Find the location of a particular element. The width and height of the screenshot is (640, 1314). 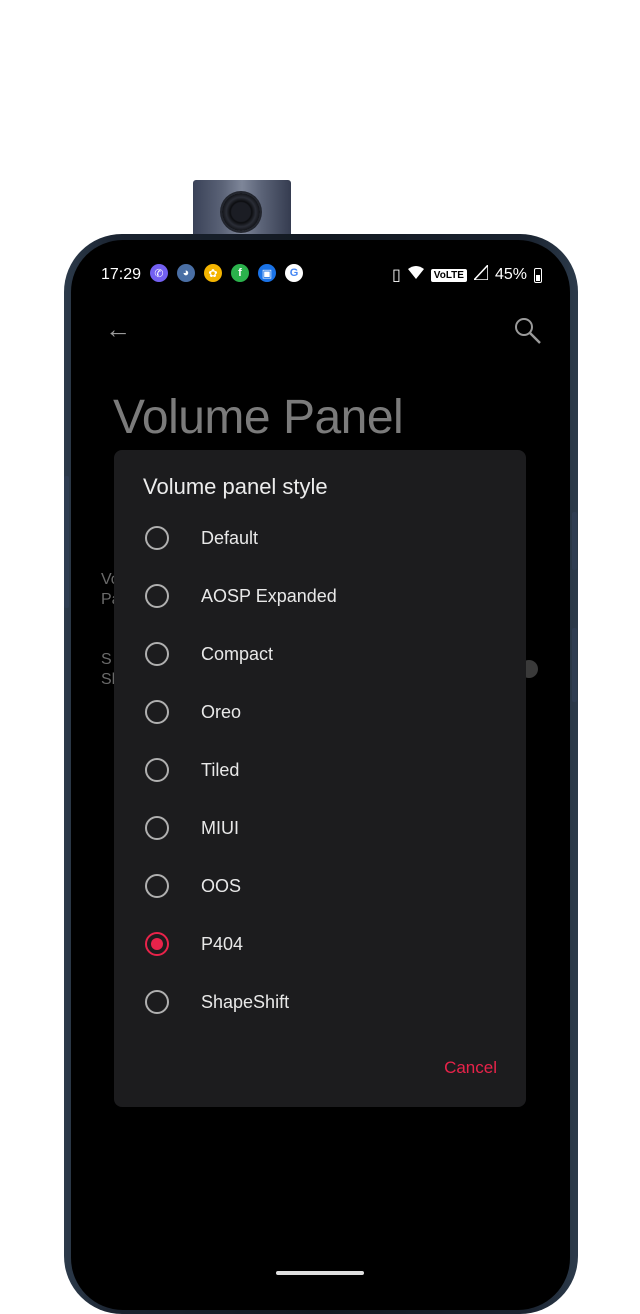

system-icons: ▯ VoLTE 45% is located at coordinates (466, 274).